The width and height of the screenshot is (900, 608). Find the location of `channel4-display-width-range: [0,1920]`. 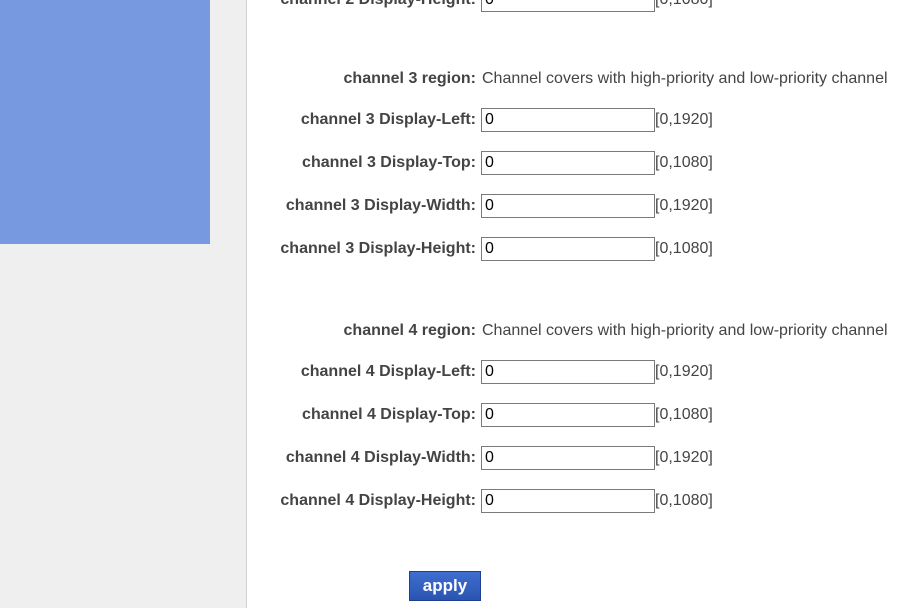

channel4-display-width-range: [0,1920] is located at coordinates (684, 457).